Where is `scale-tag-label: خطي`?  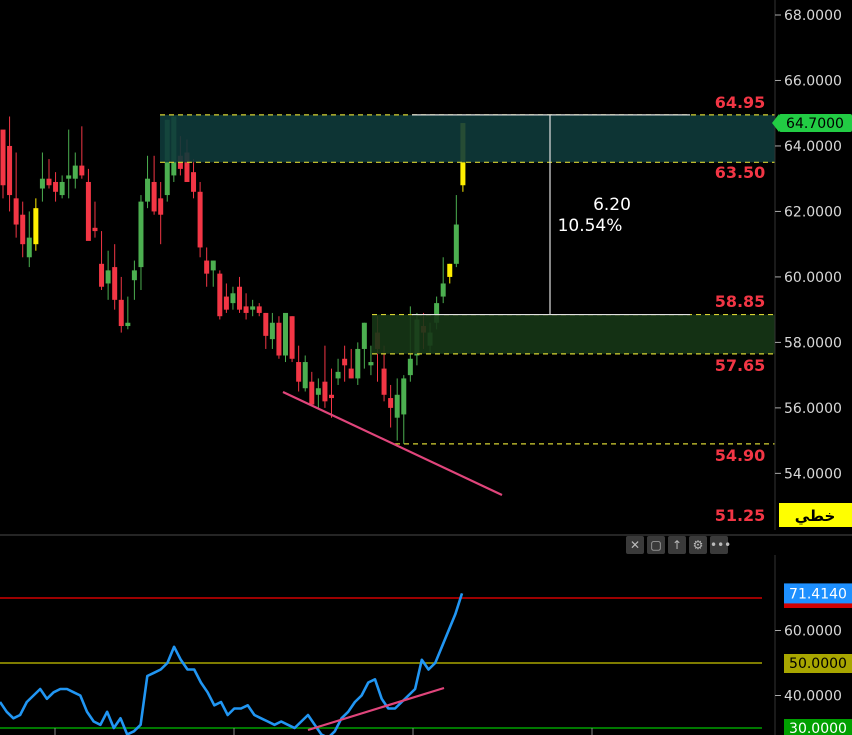 scale-tag-label: خطي is located at coordinates (815, 516).